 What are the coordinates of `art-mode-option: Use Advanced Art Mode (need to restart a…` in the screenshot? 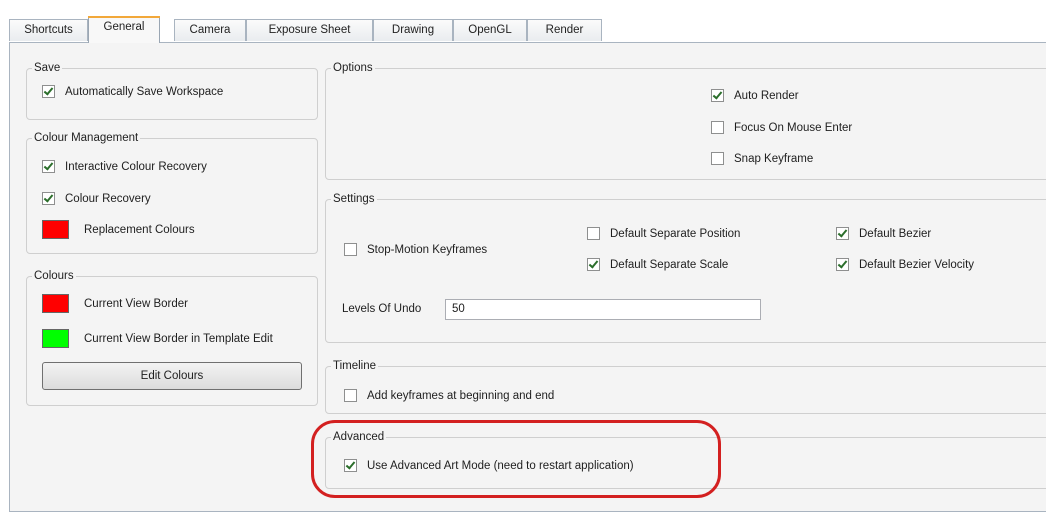 It's located at (489, 465).